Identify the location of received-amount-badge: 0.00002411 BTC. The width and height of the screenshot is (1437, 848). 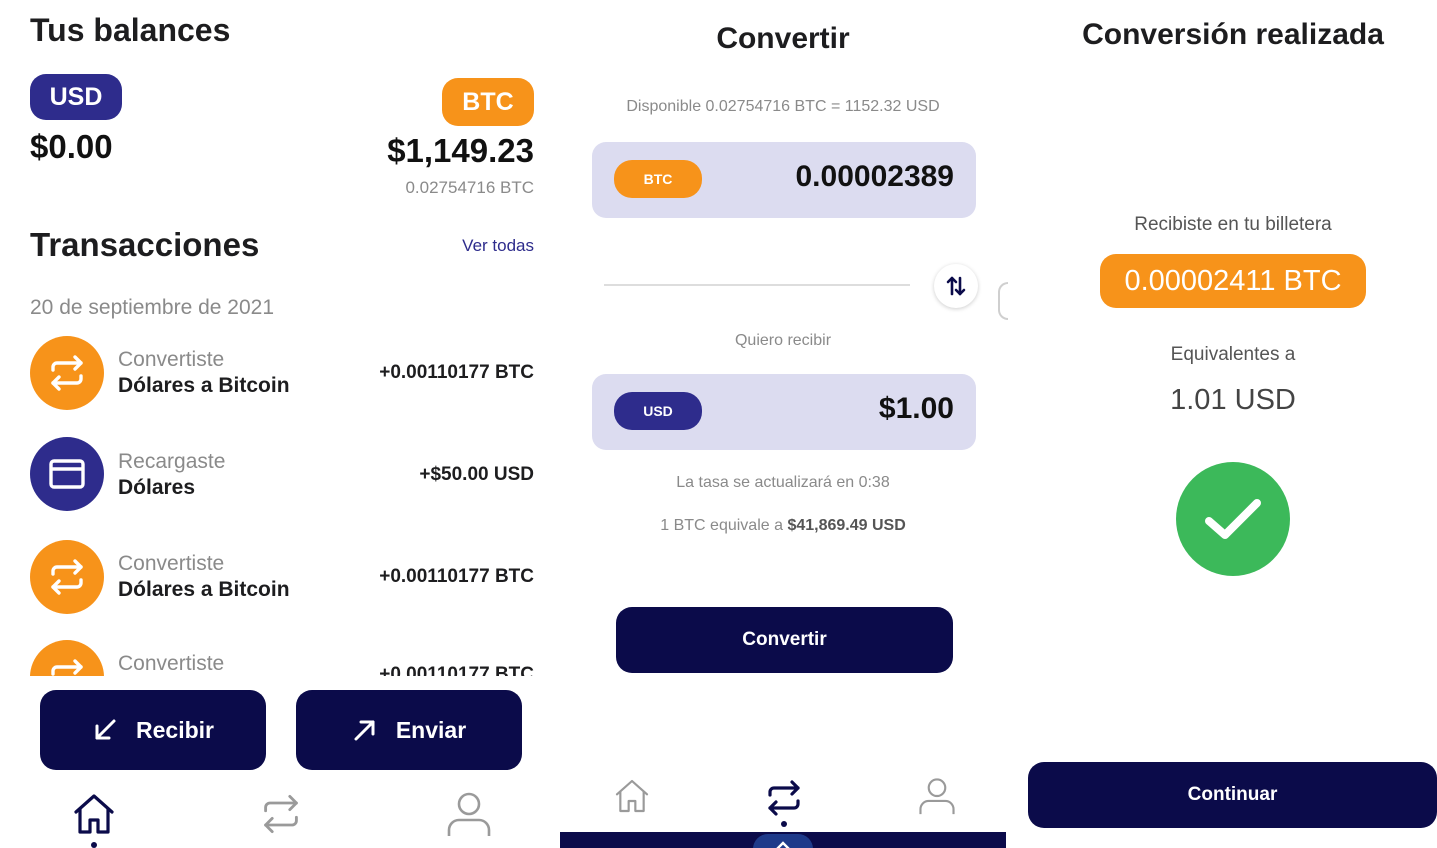
(1233, 281).